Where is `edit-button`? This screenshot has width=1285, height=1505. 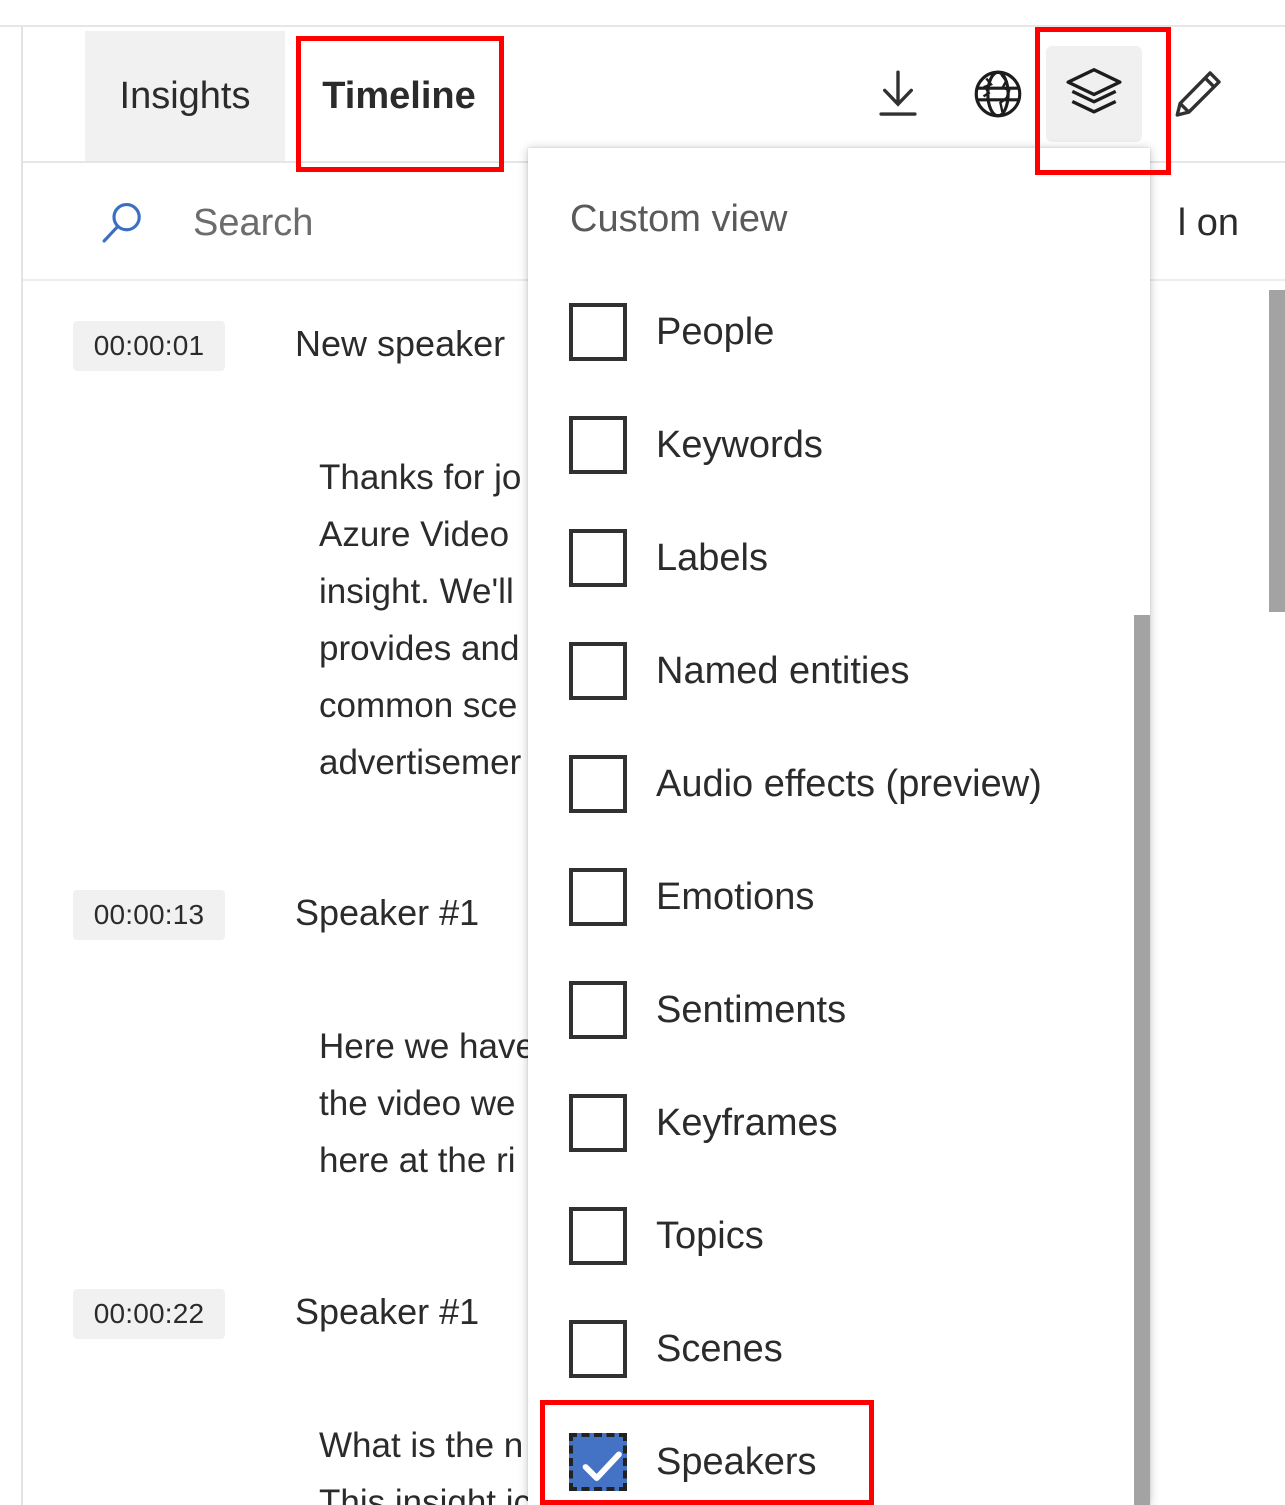
edit-button is located at coordinates (1198, 94).